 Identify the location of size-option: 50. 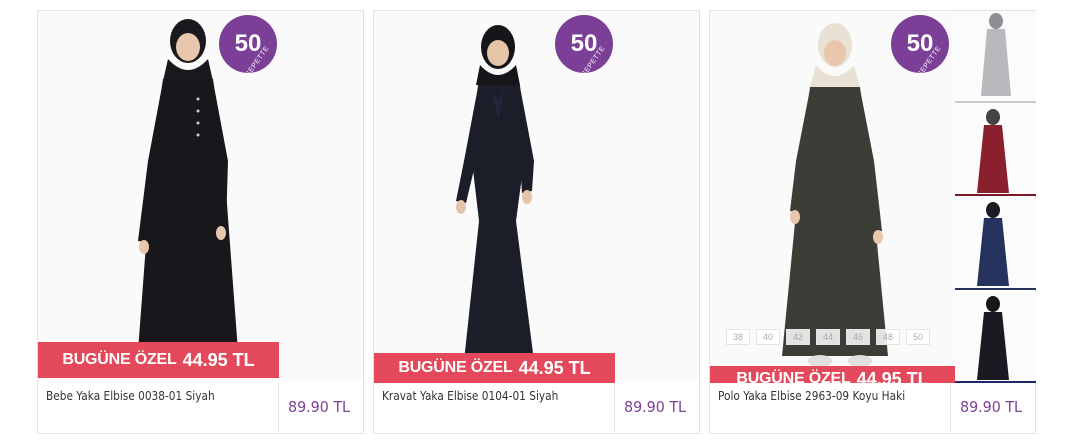
(918, 337).